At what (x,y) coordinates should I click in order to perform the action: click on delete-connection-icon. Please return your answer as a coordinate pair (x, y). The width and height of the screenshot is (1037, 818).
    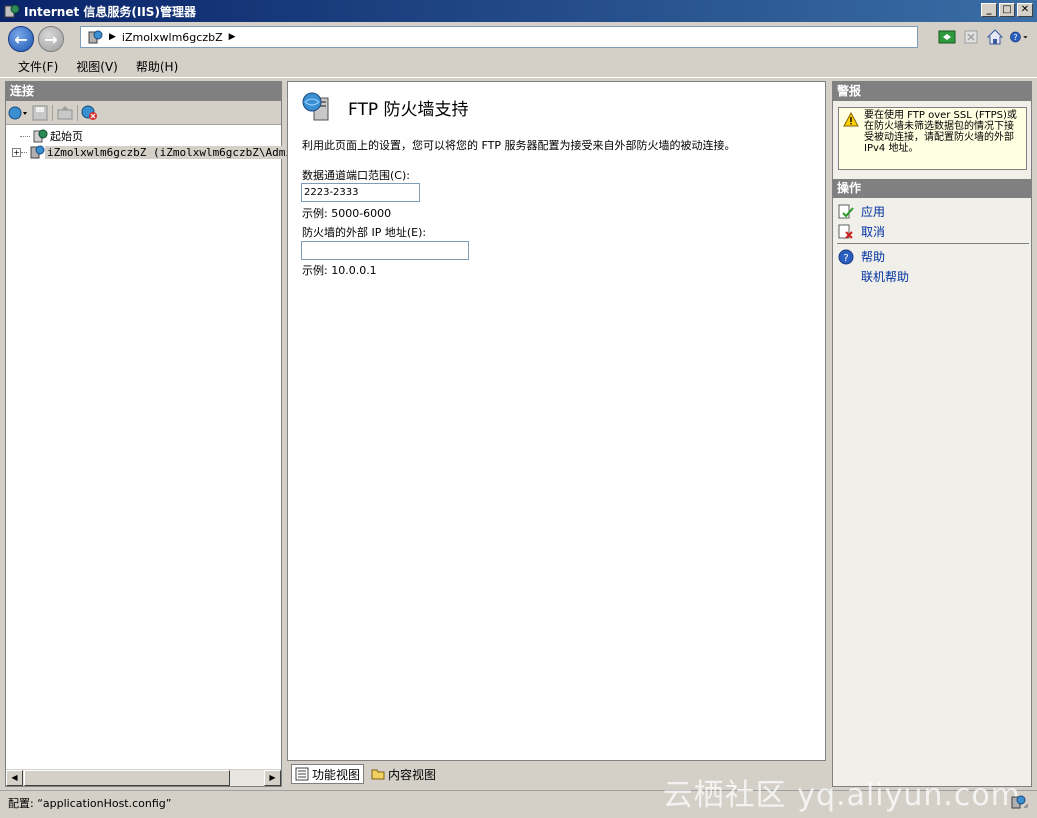
    Looking at the image, I should click on (90, 113).